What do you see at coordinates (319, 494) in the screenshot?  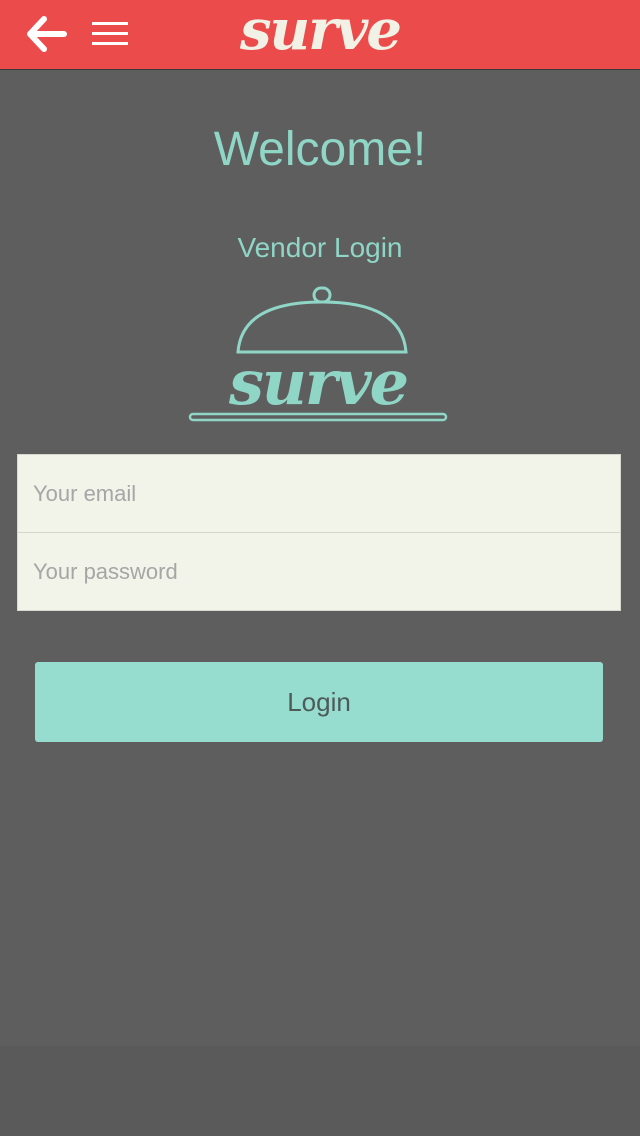 I see `email-field` at bounding box center [319, 494].